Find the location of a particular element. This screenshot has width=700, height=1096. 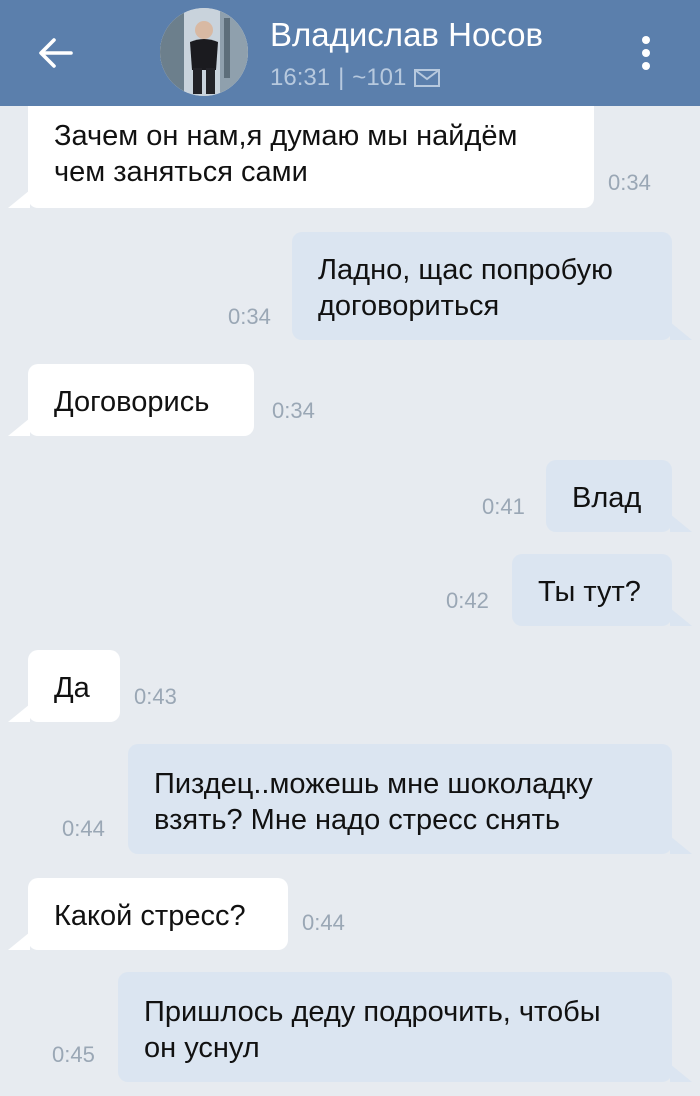

arrow-left-icon is located at coordinates (56, 53).